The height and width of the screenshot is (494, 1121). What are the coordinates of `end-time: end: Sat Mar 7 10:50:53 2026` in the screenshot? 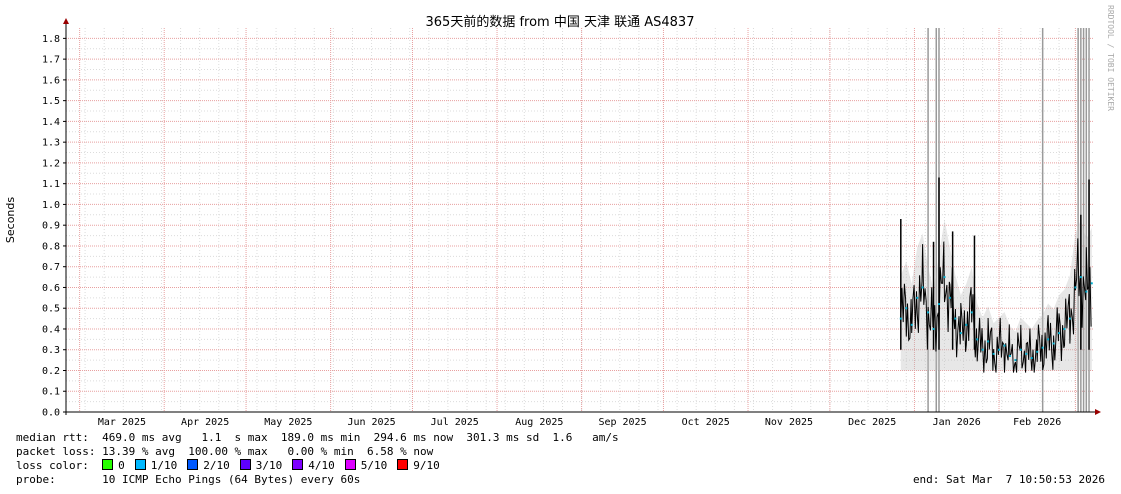 It's located at (1008, 479).